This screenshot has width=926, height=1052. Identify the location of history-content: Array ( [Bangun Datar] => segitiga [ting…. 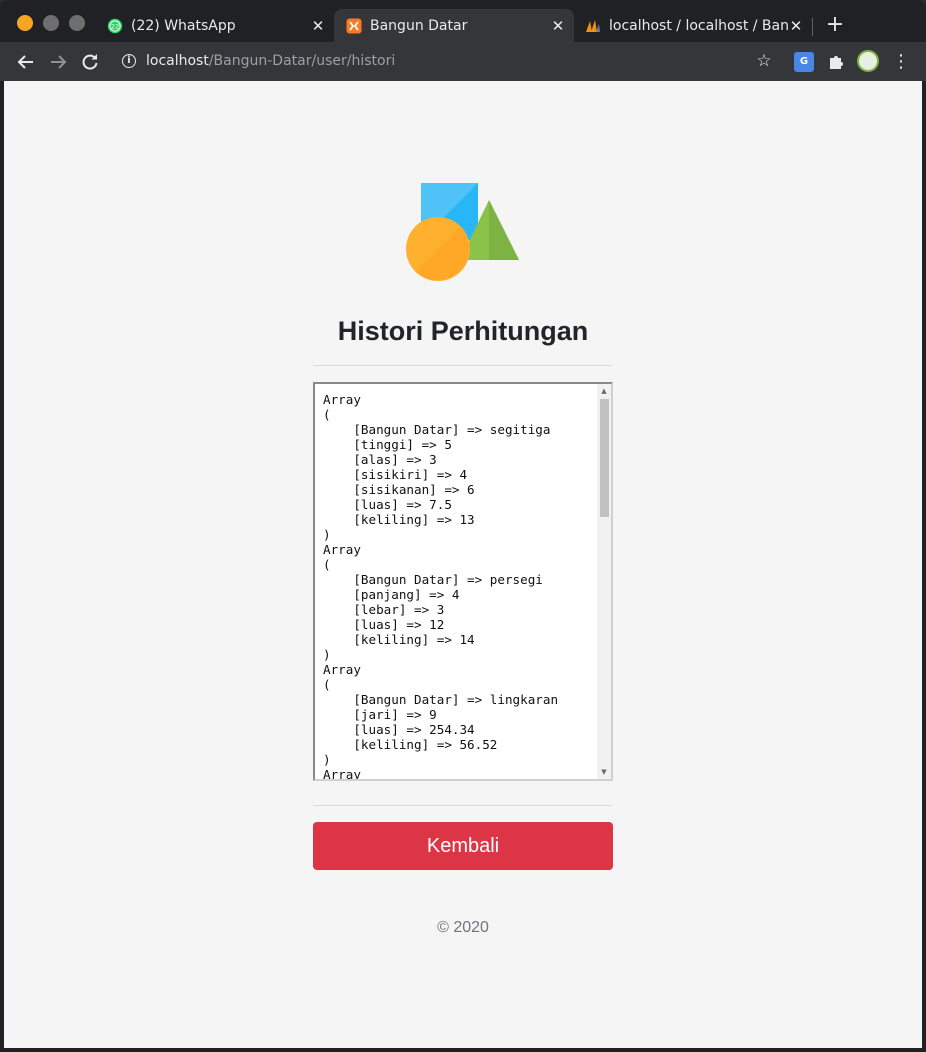
(441, 586).